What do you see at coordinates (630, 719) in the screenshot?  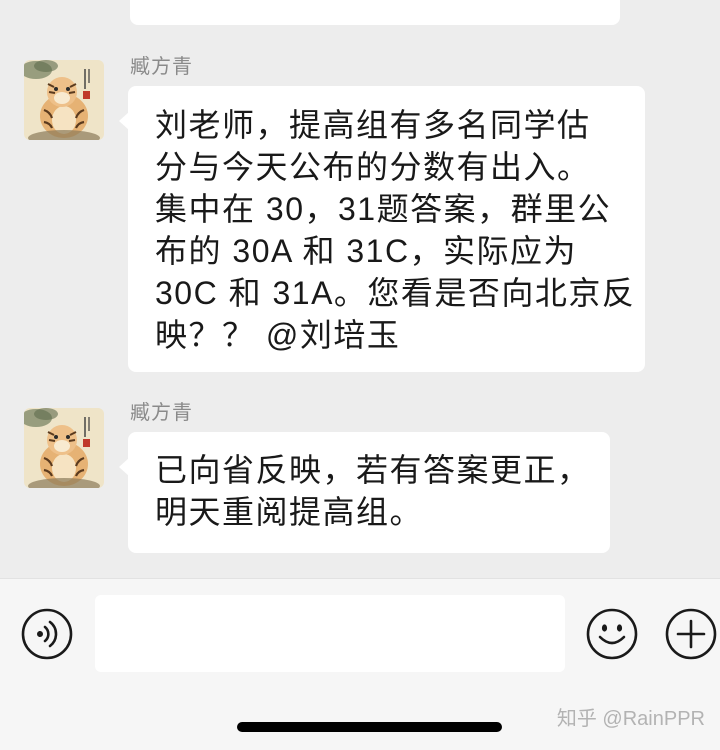 I see `watermark: 知乎 @RainPPR` at bounding box center [630, 719].